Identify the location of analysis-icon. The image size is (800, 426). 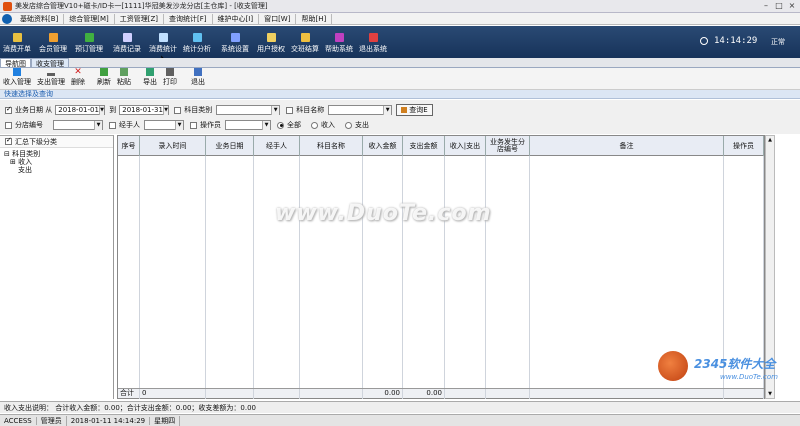
(197, 37).